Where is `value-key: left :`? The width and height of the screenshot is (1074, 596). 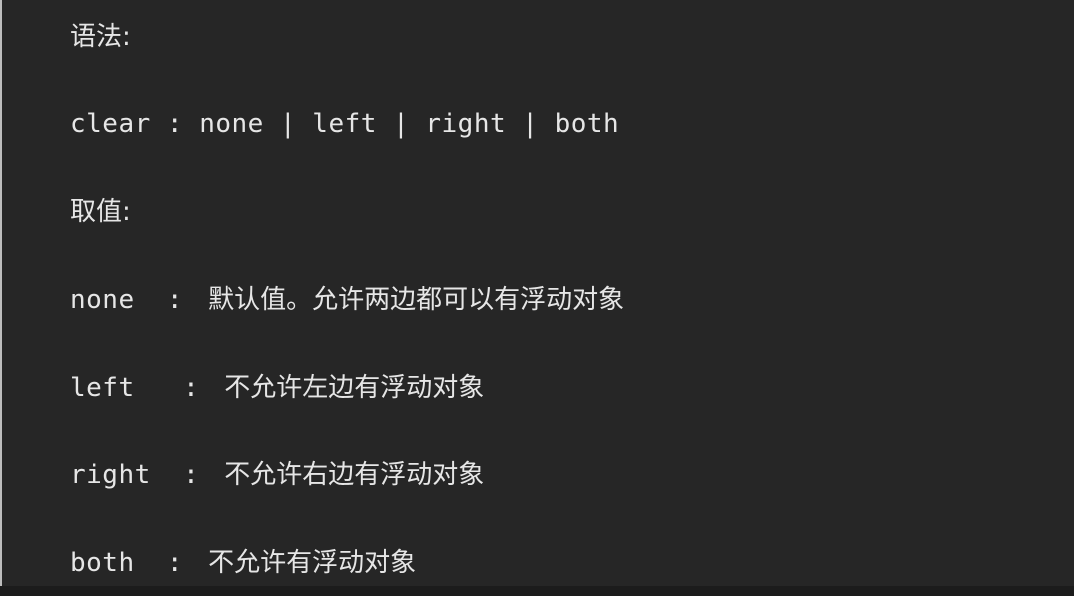 value-key: left : is located at coordinates (135, 388).